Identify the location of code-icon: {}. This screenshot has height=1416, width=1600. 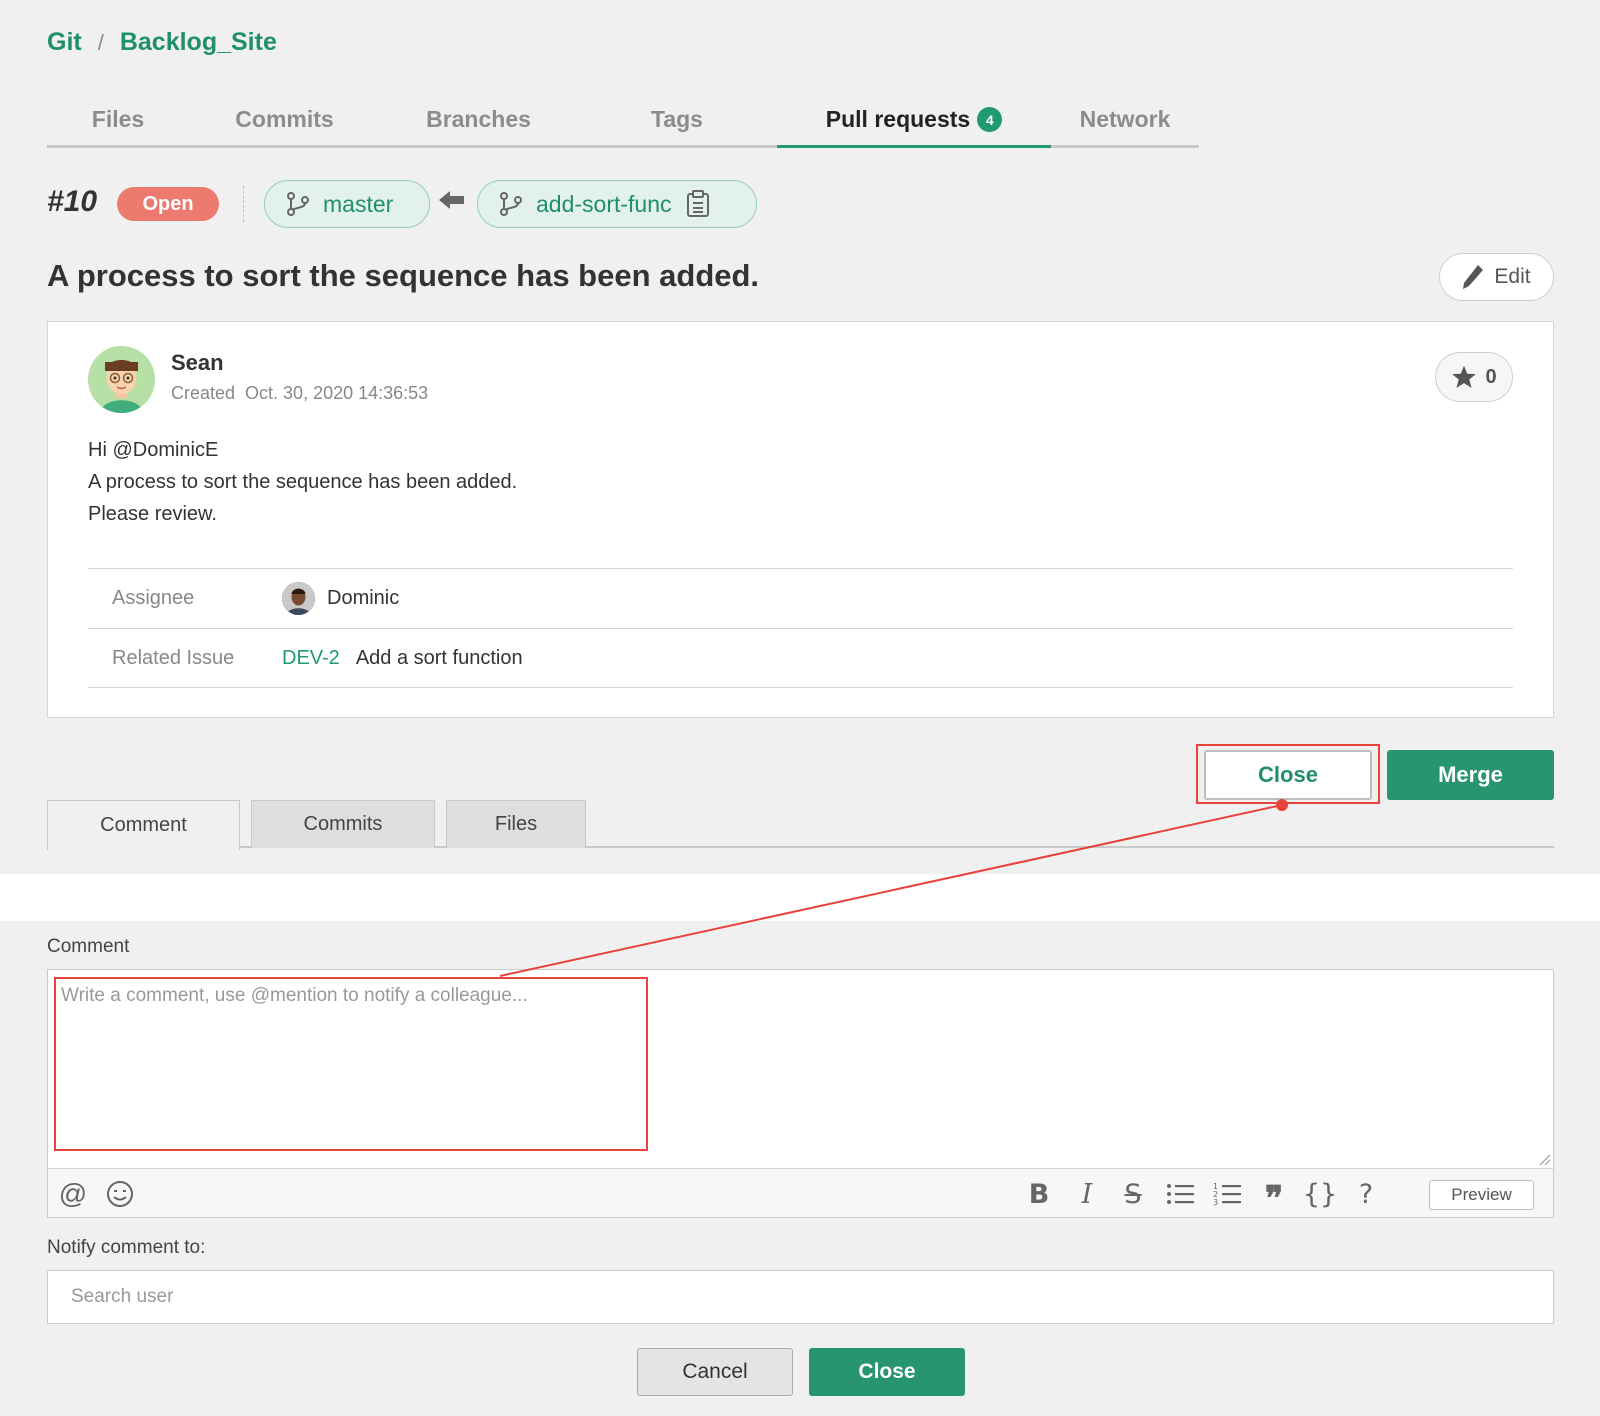
(1320, 1194).